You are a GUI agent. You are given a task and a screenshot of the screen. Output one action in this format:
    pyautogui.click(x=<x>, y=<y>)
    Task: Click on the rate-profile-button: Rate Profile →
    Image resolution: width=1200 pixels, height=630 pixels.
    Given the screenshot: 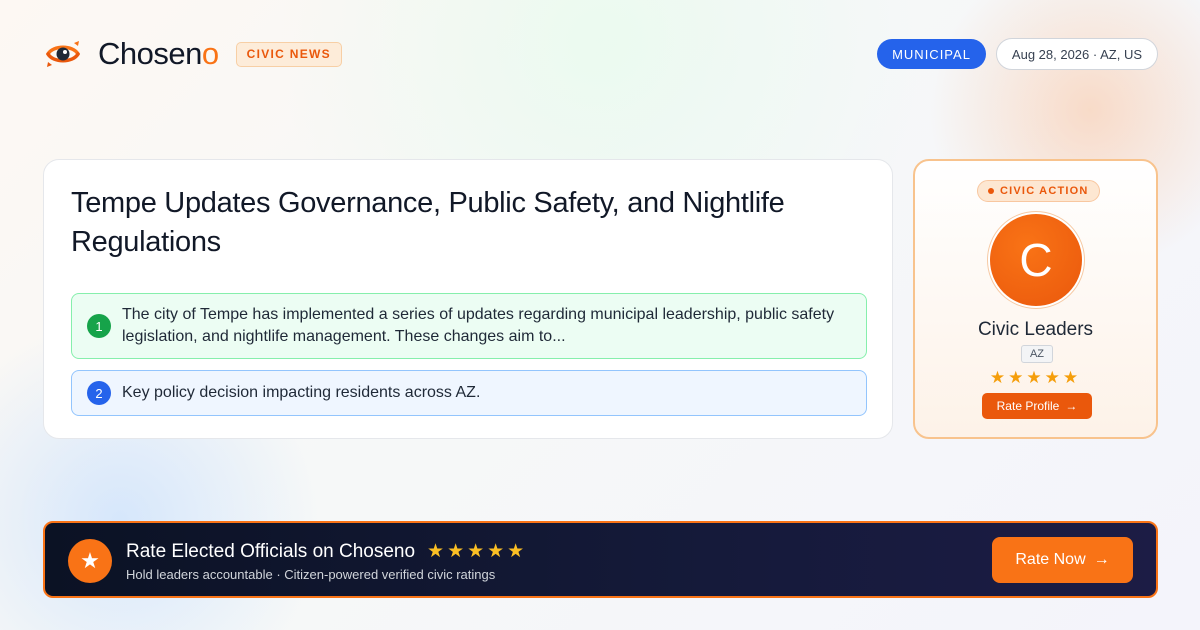 What is the action you would take?
    pyautogui.click(x=1037, y=406)
    